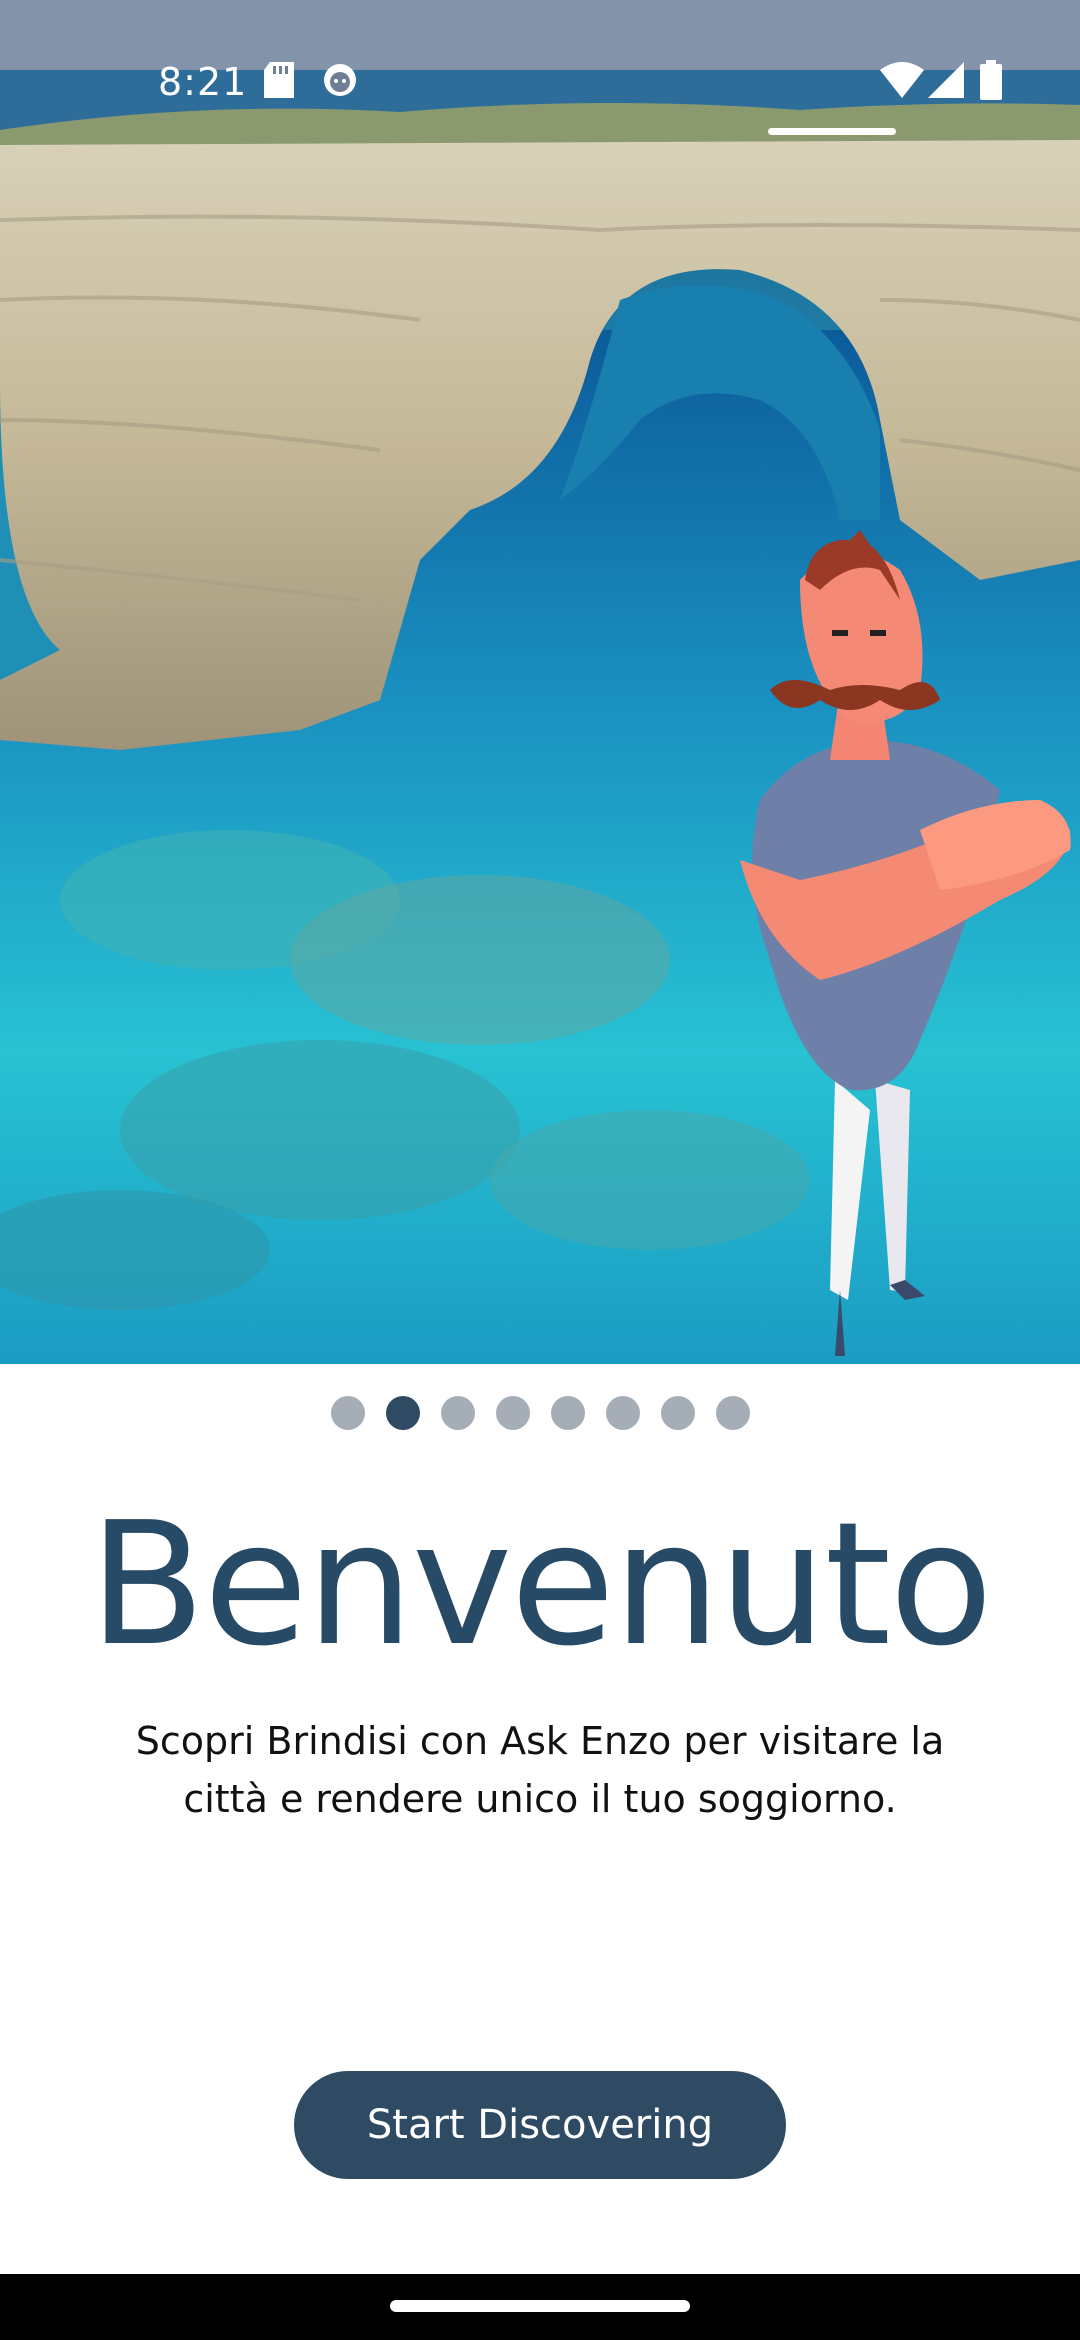 The image size is (1080, 2340). What do you see at coordinates (340, 82) in the screenshot?
I see `android-debug-icon` at bounding box center [340, 82].